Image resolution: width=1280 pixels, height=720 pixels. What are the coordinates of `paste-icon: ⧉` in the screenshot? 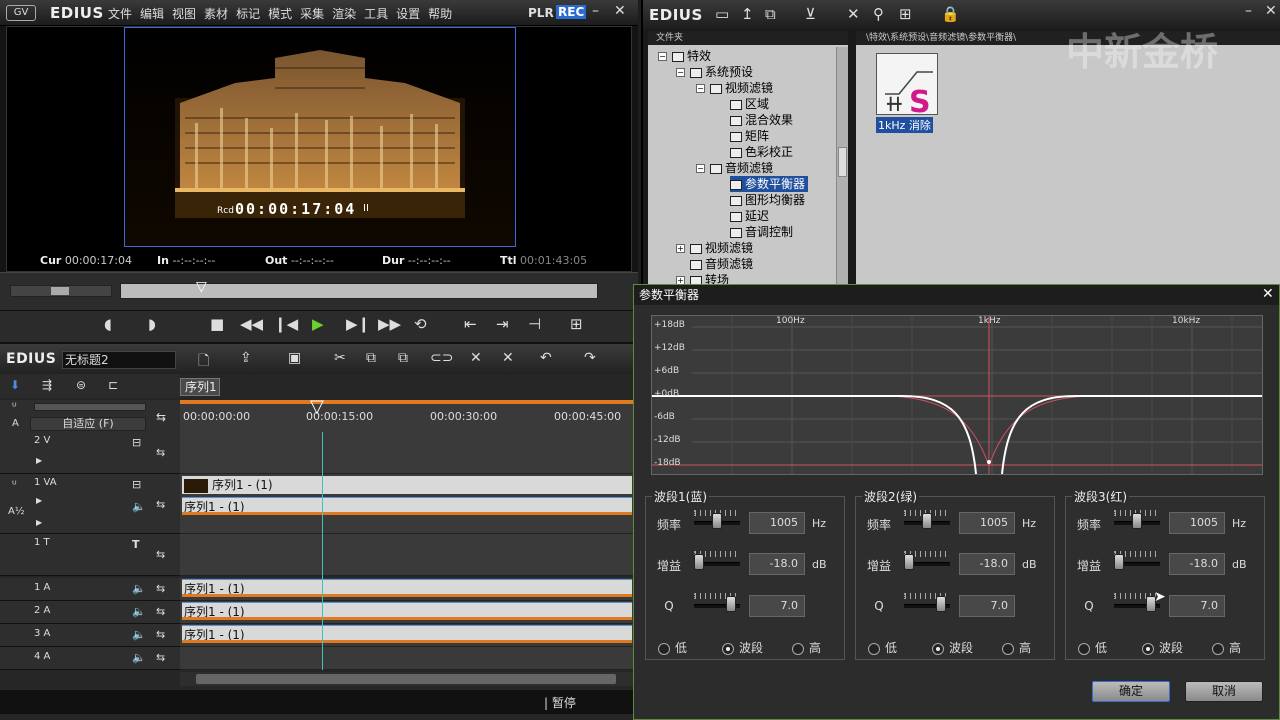 It's located at (403, 358).